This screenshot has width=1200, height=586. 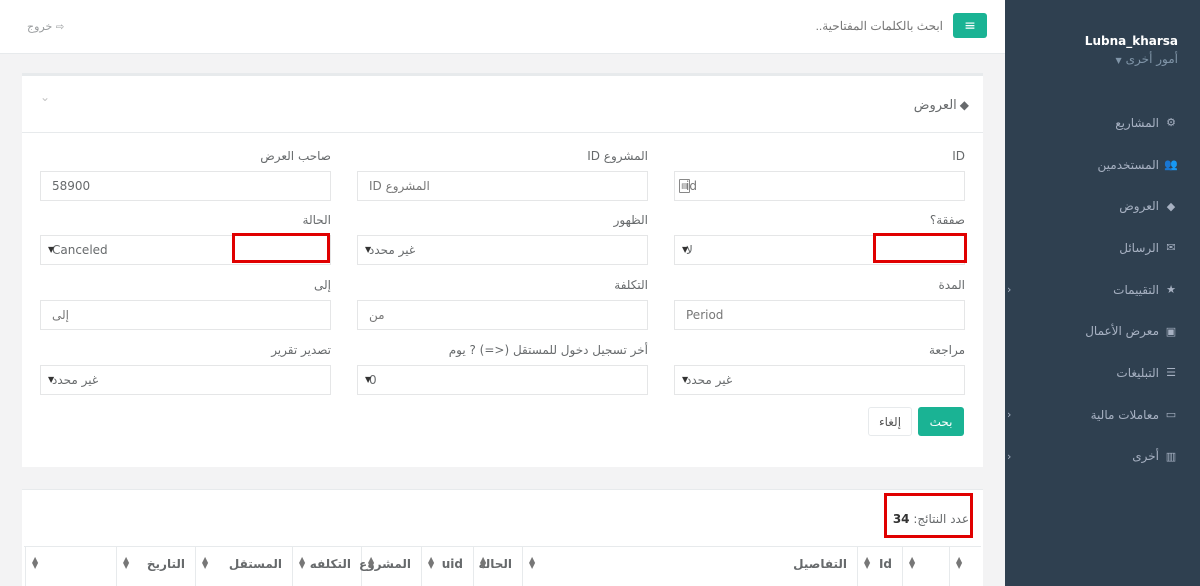 I want to click on export-value: غير محدد, so click(x=75, y=380).